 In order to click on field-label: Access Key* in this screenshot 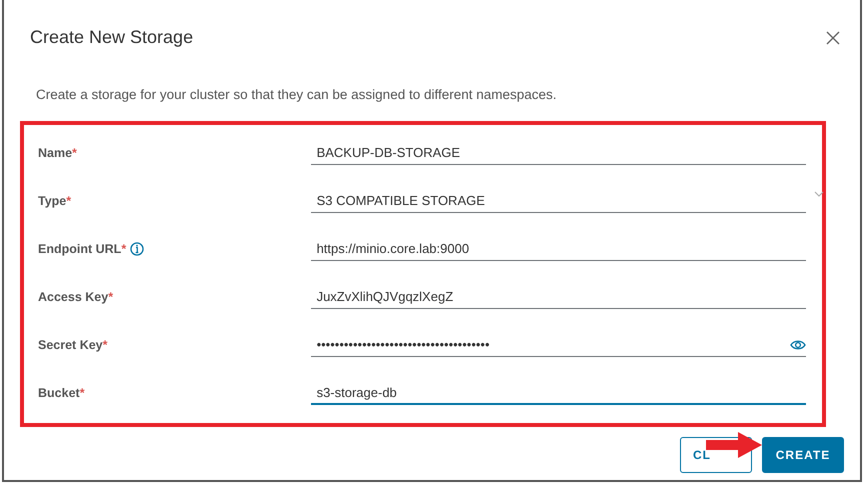, I will do `click(76, 297)`.